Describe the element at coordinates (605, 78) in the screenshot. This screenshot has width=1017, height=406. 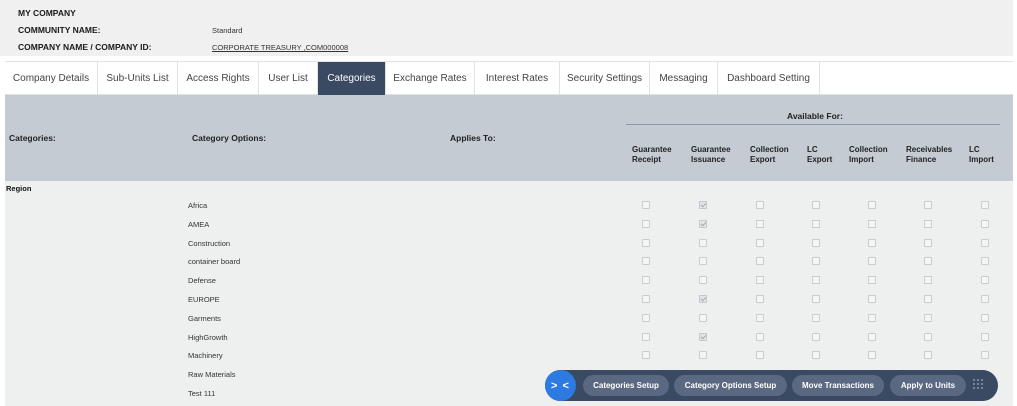
I see `tab-security-settings: Security Settings` at that location.